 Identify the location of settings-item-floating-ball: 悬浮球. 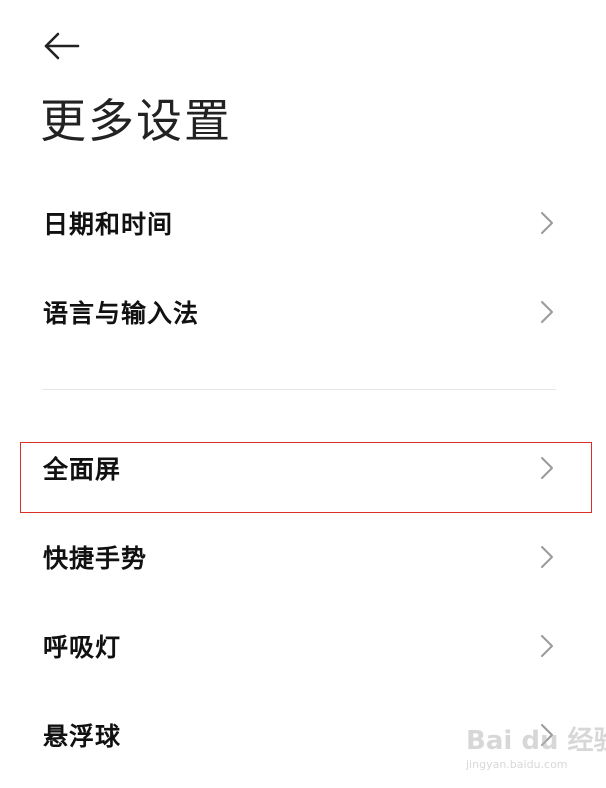
(303, 735).